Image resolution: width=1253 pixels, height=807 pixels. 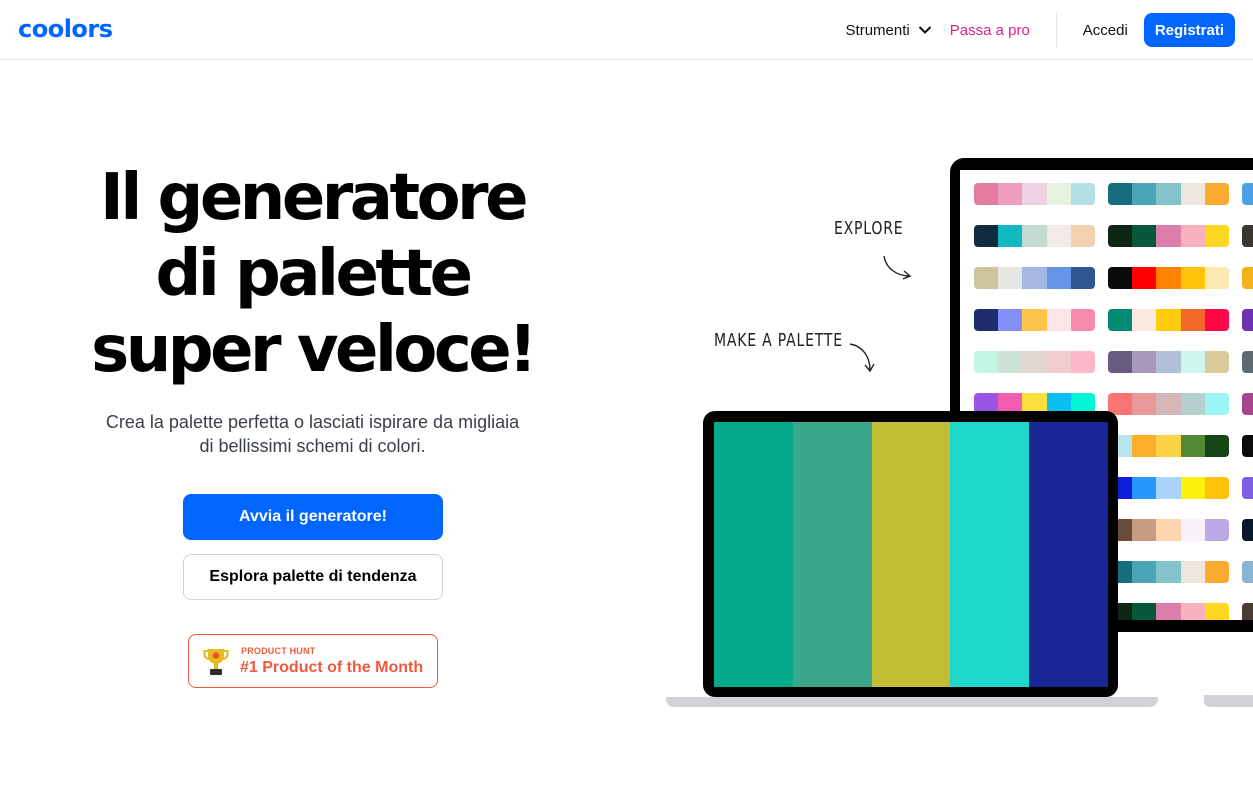 I want to click on badge-big-text: #1 Product of the Month, so click(x=332, y=667).